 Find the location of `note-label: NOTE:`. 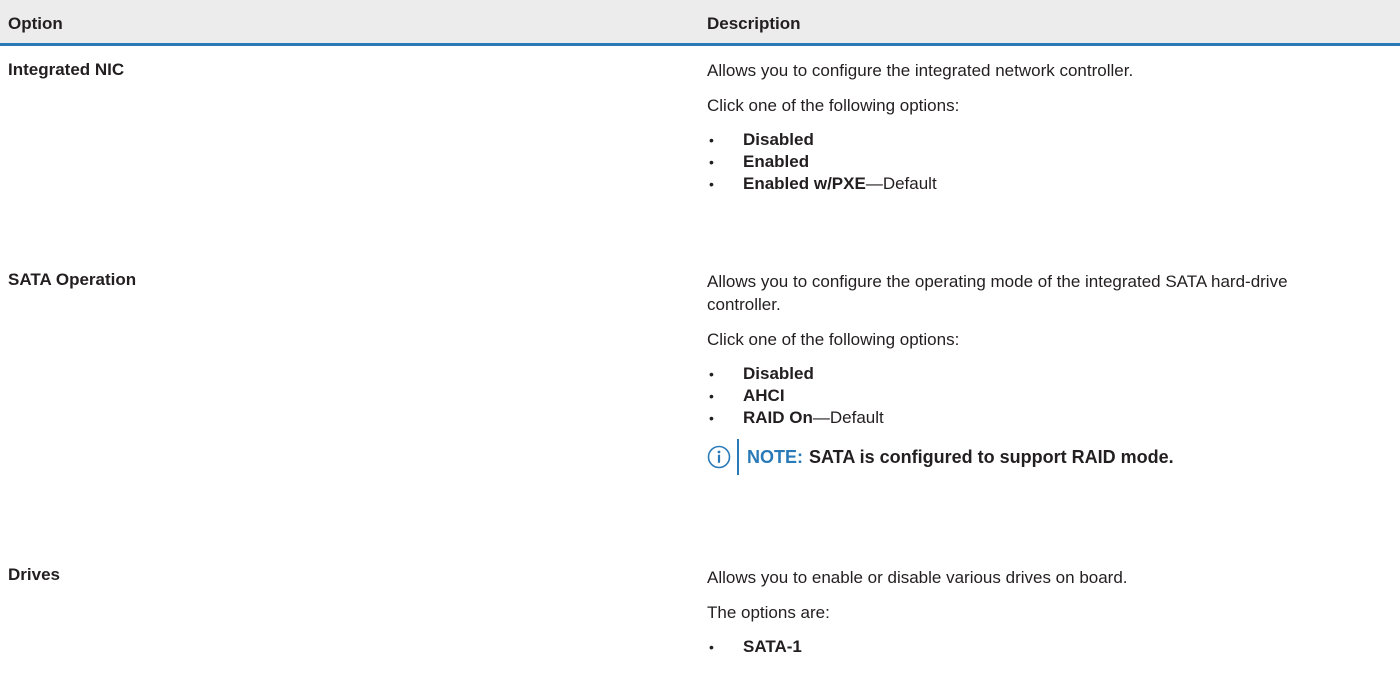

note-label: NOTE: is located at coordinates (775, 456).